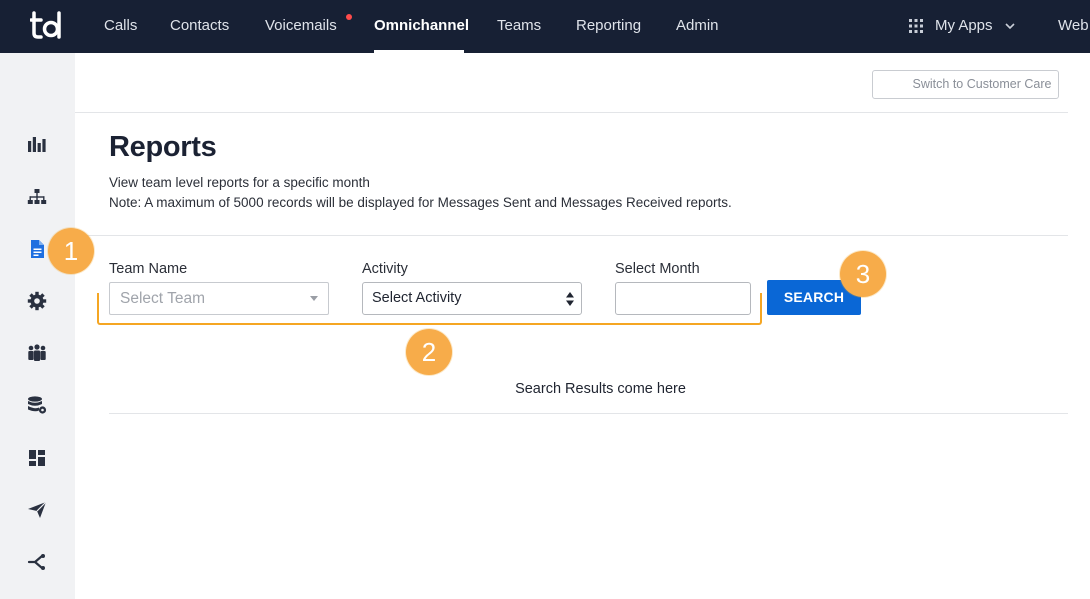  Describe the element at coordinates (697, 26) in the screenshot. I see `nav-admin: Admin` at that location.